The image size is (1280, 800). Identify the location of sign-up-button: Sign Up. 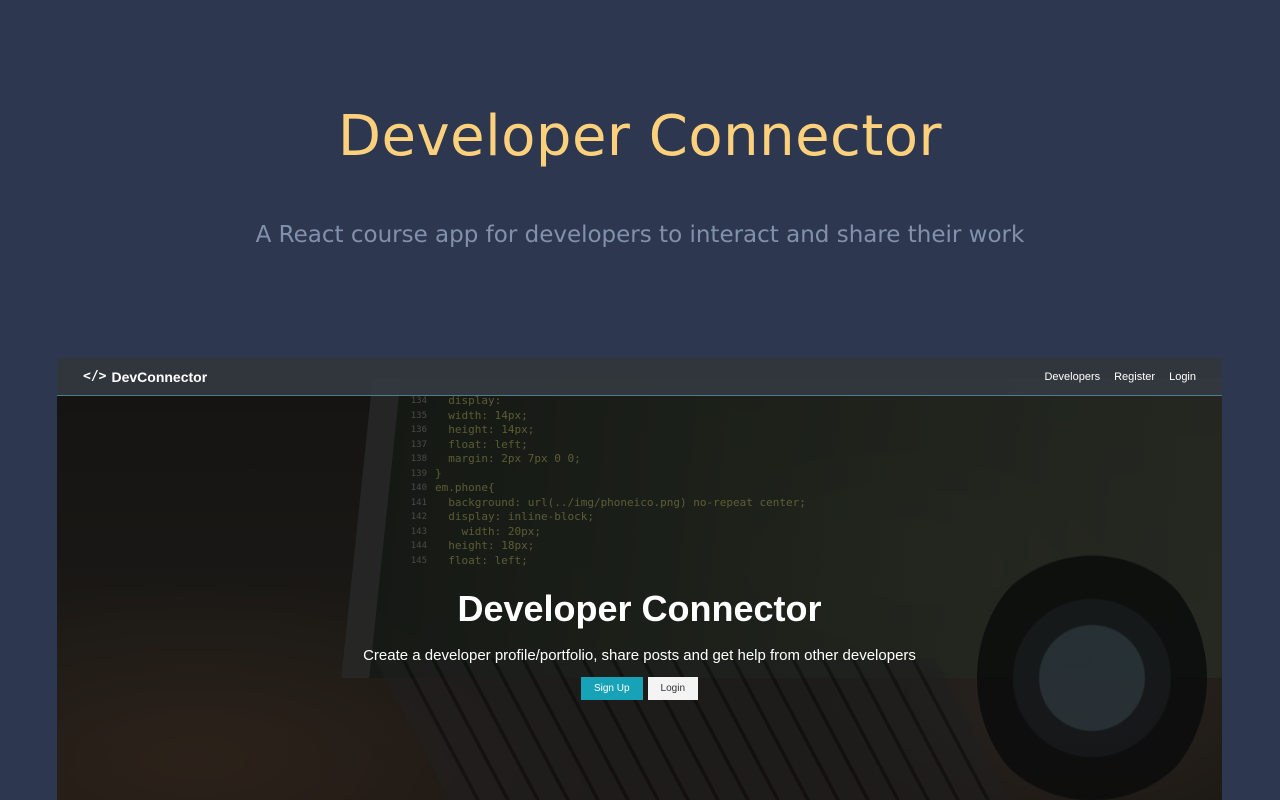
(611, 688).